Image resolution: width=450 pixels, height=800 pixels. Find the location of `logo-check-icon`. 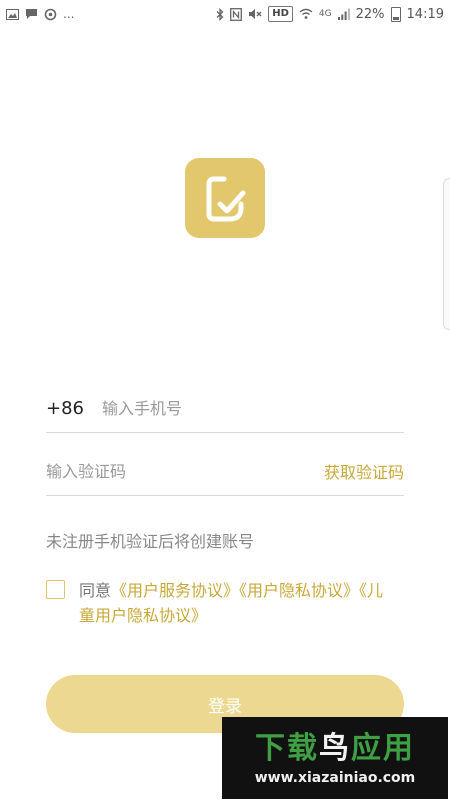

logo-check-icon is located at coordinates (226, 199).